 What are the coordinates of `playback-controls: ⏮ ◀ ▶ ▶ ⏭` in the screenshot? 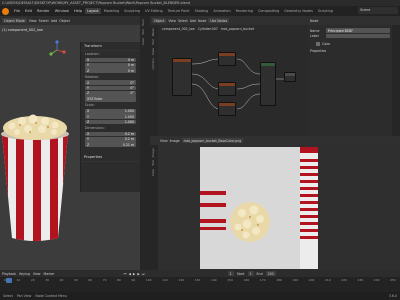 It's located at (134, 274).